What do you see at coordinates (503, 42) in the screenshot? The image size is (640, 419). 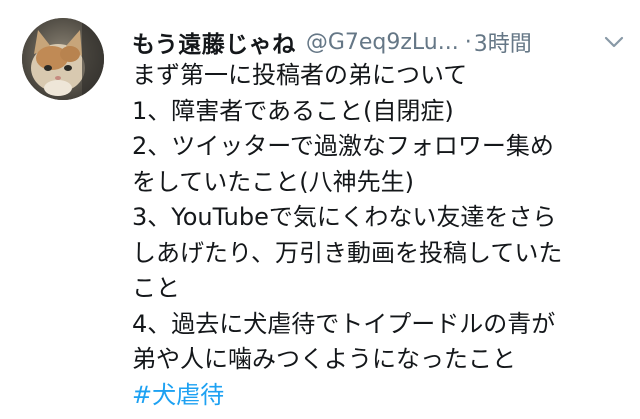 I see `timestamp: 3時間` at bounding box center [503, 42].